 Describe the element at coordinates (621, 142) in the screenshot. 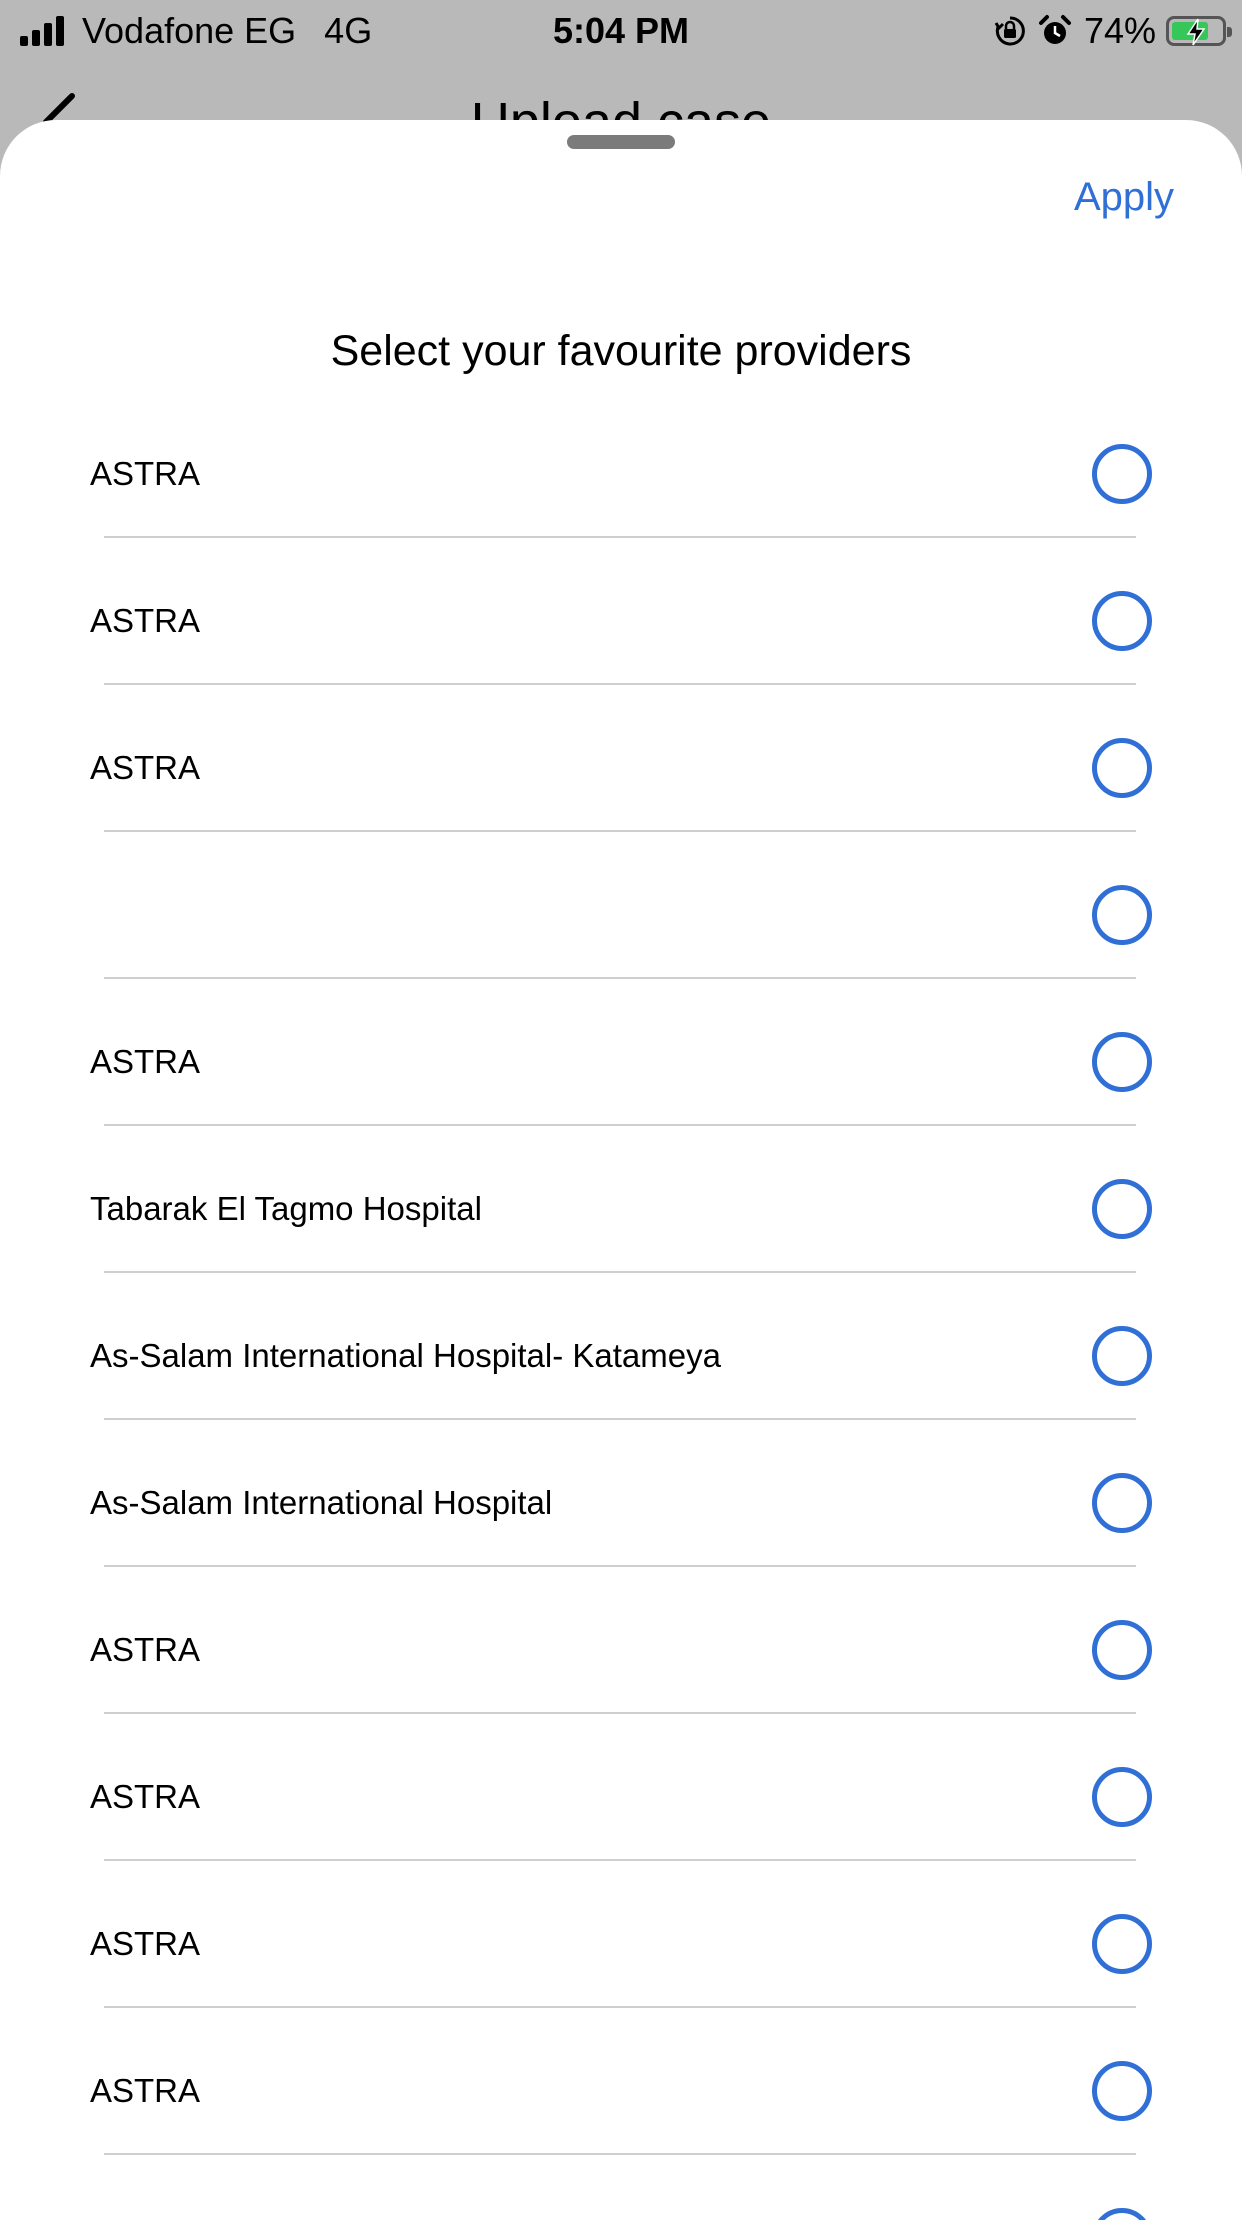

I see `sheet-grabber-handle` at that location.